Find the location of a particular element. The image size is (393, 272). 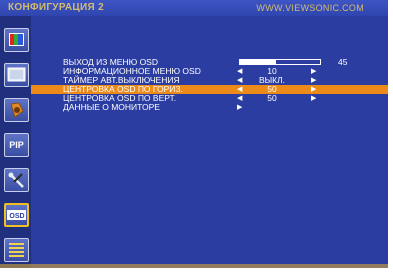

color-icon is located at coordinates (16, 40).